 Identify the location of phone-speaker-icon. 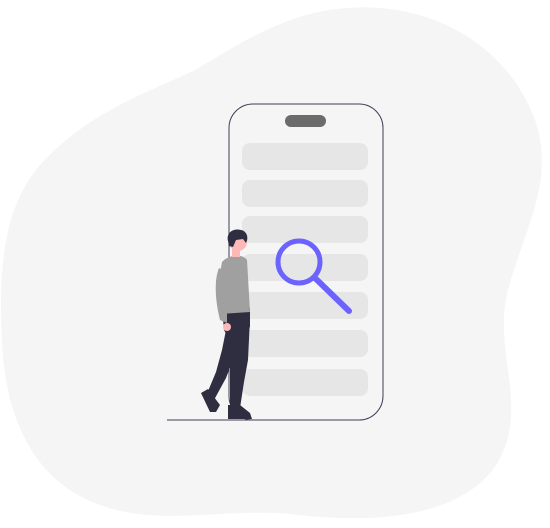
(305, 121).